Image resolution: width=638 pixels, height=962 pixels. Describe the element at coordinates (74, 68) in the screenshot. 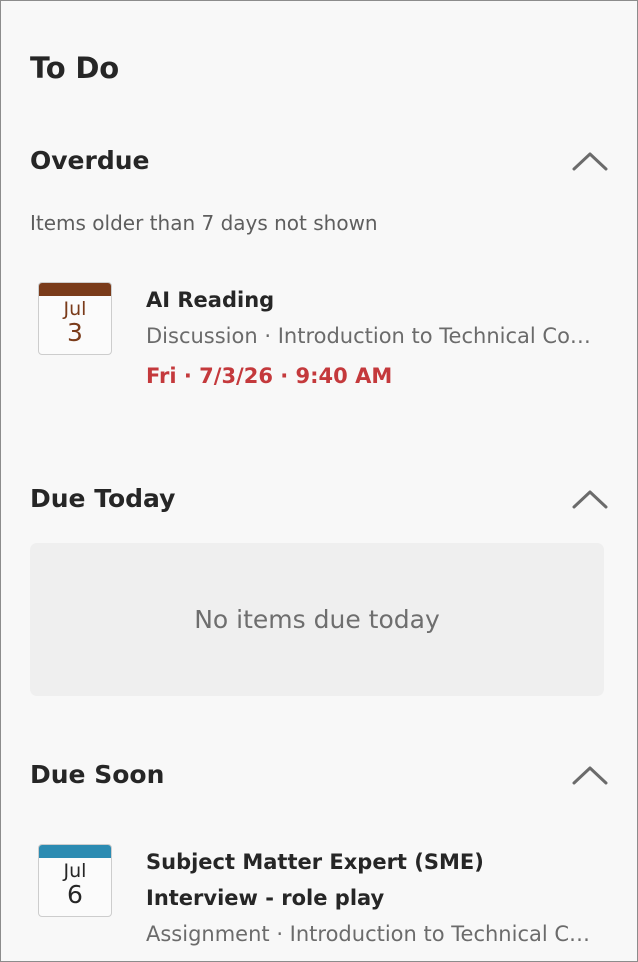

I see `panel-title: To Do` at that location.